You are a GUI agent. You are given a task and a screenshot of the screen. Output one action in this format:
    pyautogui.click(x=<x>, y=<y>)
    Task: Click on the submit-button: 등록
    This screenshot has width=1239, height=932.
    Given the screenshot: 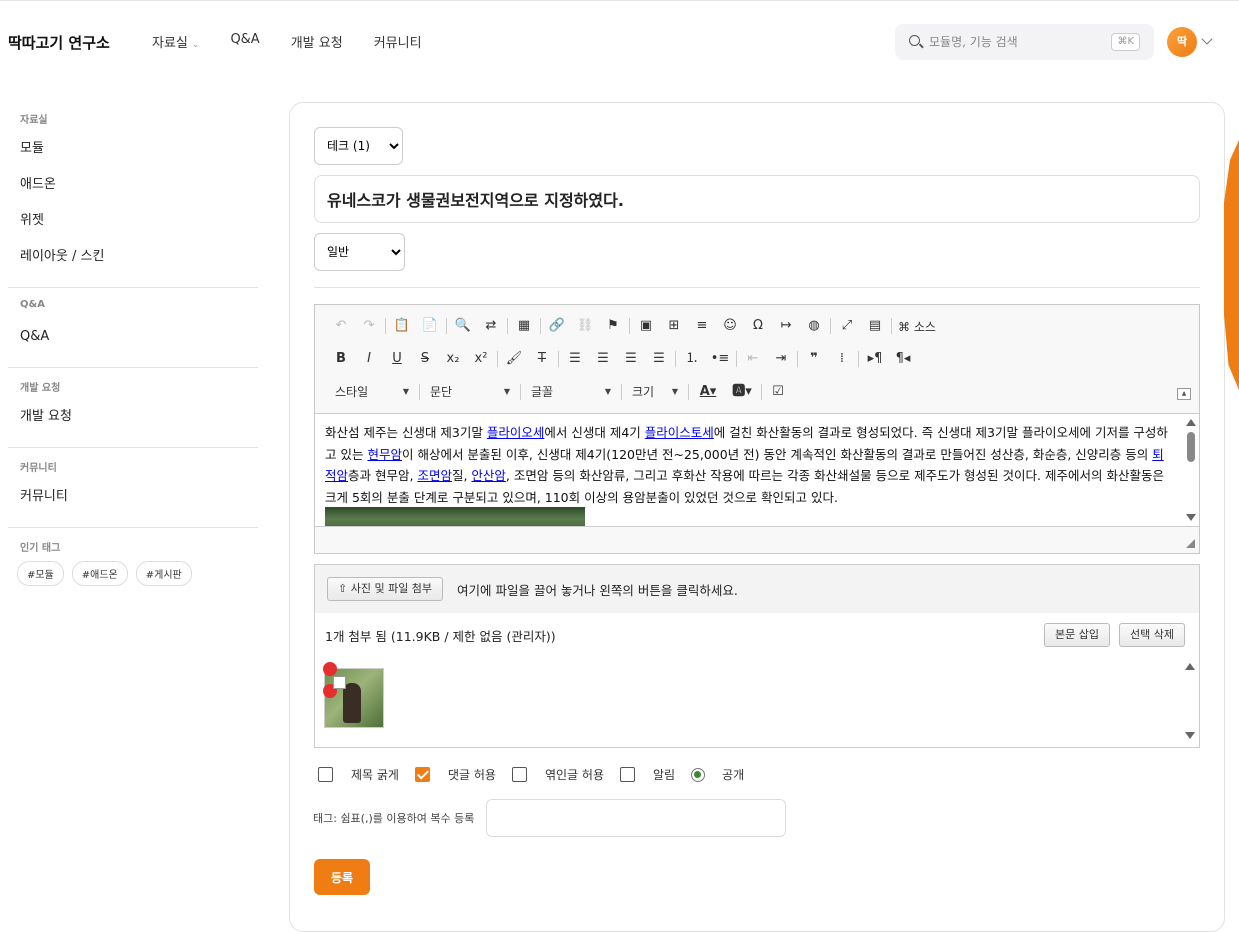 What is the action you would take?
    pyautogui.click(x=342, y=877)
    